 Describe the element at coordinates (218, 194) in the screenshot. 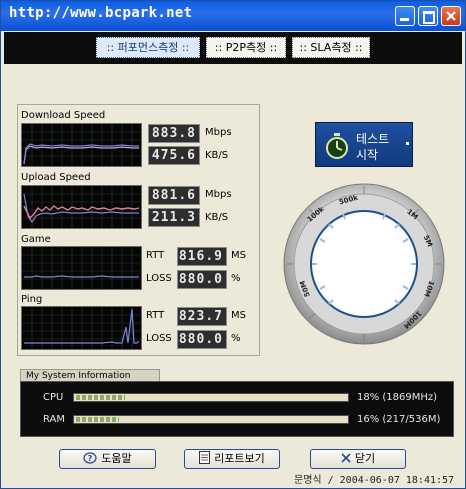

I see `upload-mbps-unit: Mbps` at that location.